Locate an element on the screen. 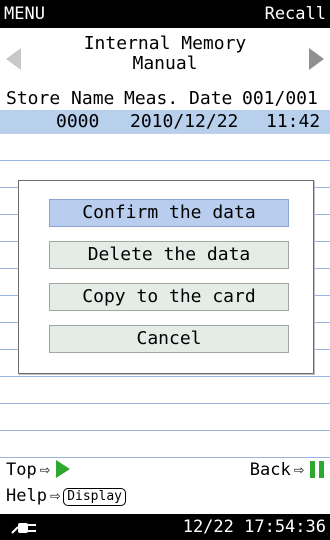 The width and height of the screenshot is (330, 540). clock: 12/22 17:54:36 is located at coordinates (254, 527).